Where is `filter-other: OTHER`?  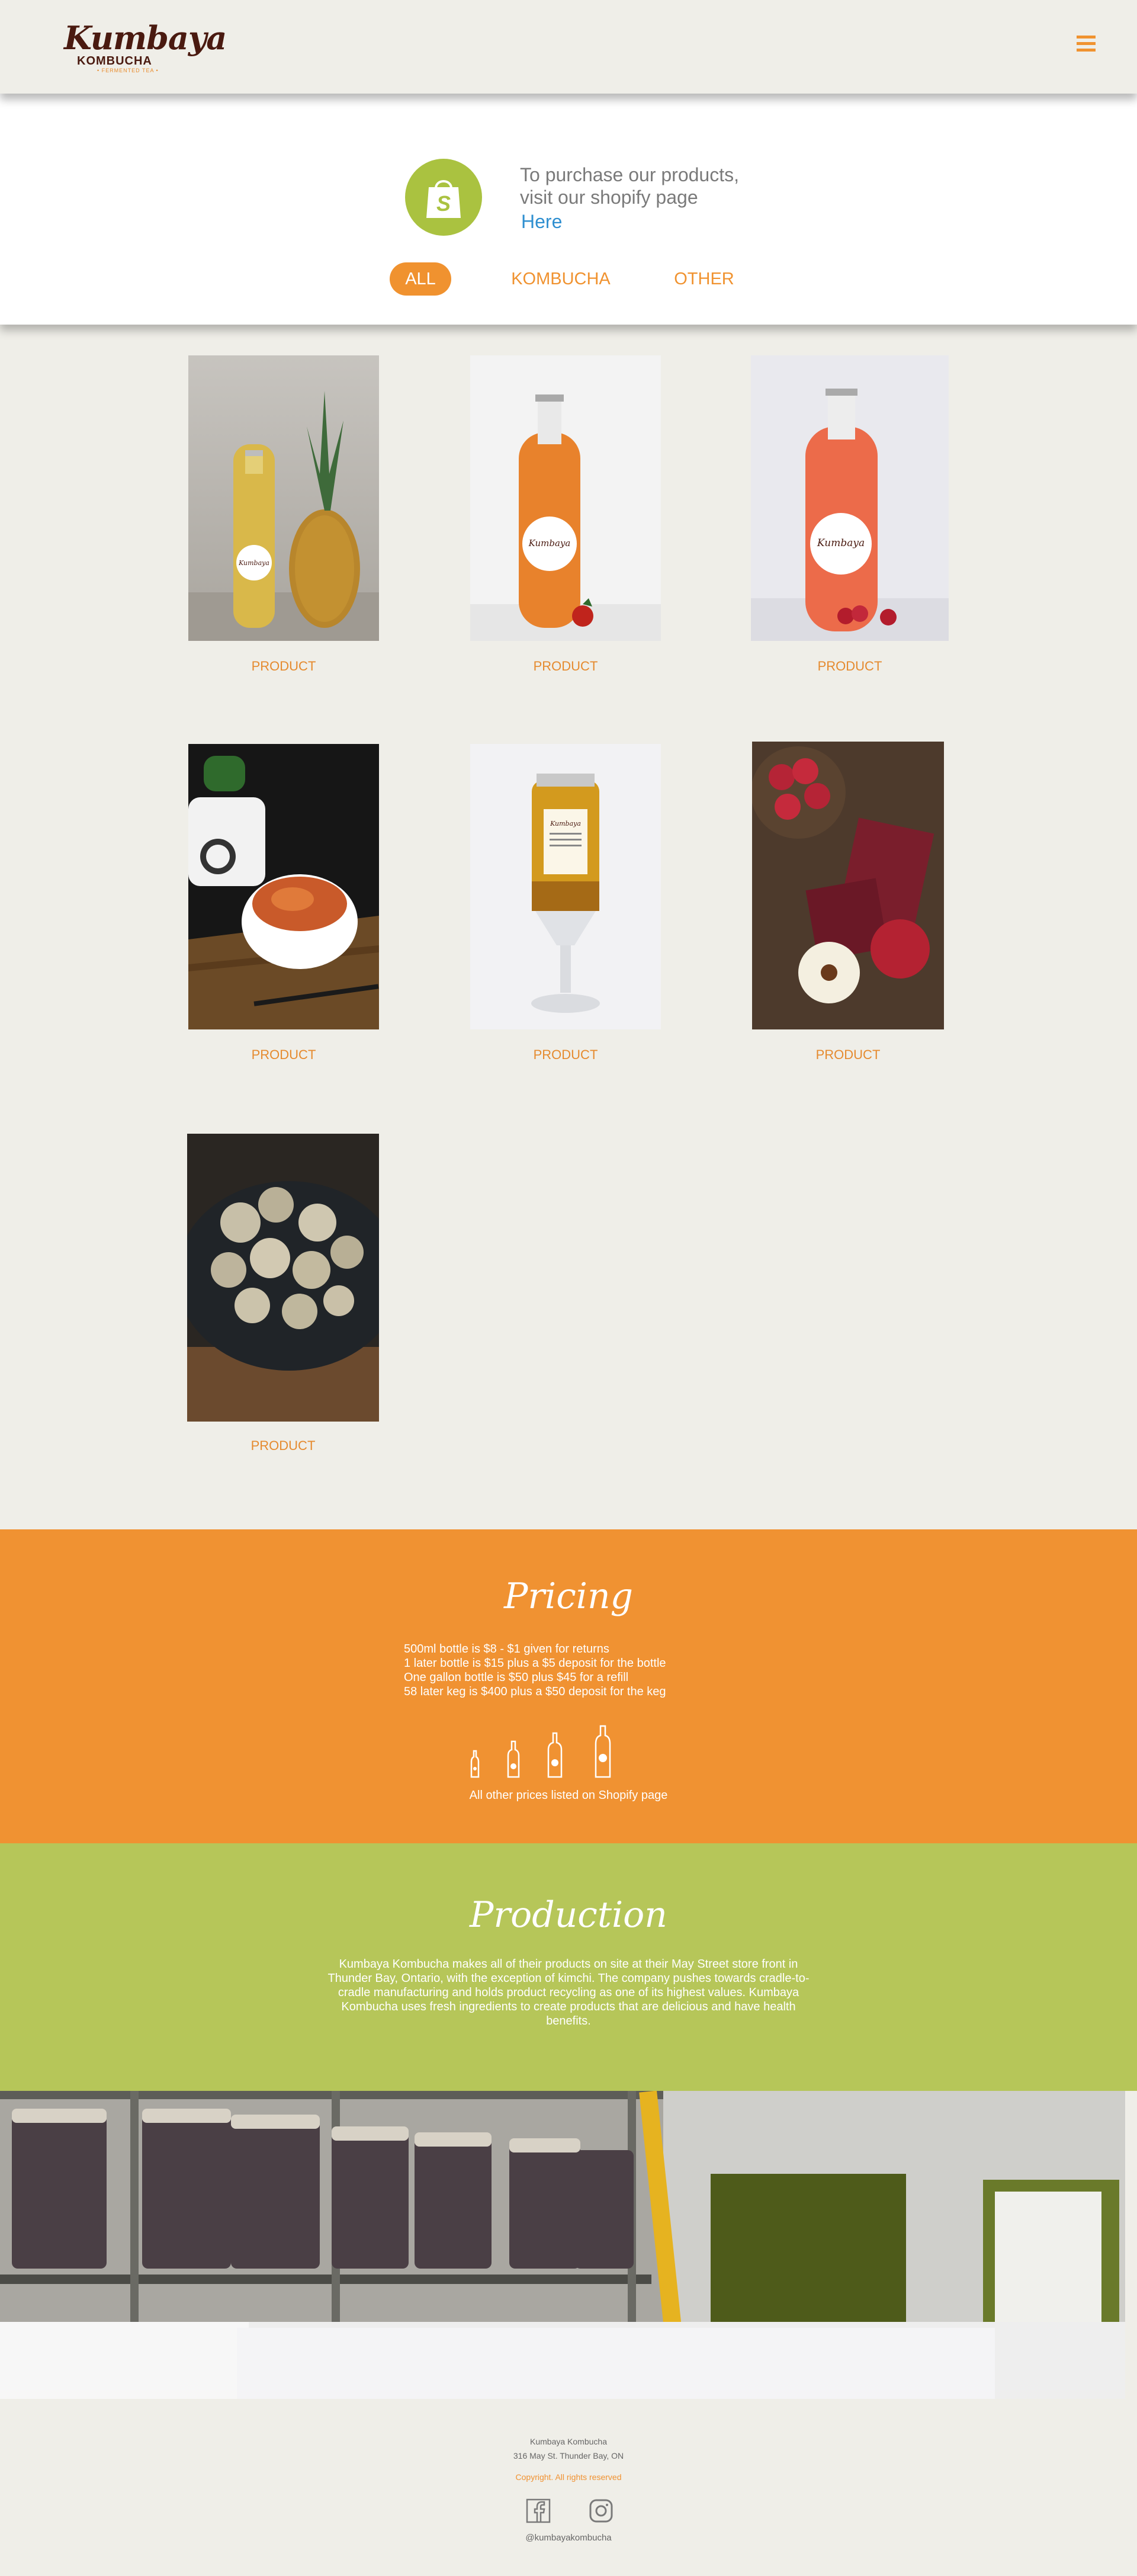
filter-other: OTHER is located at coordinates (704, 279).